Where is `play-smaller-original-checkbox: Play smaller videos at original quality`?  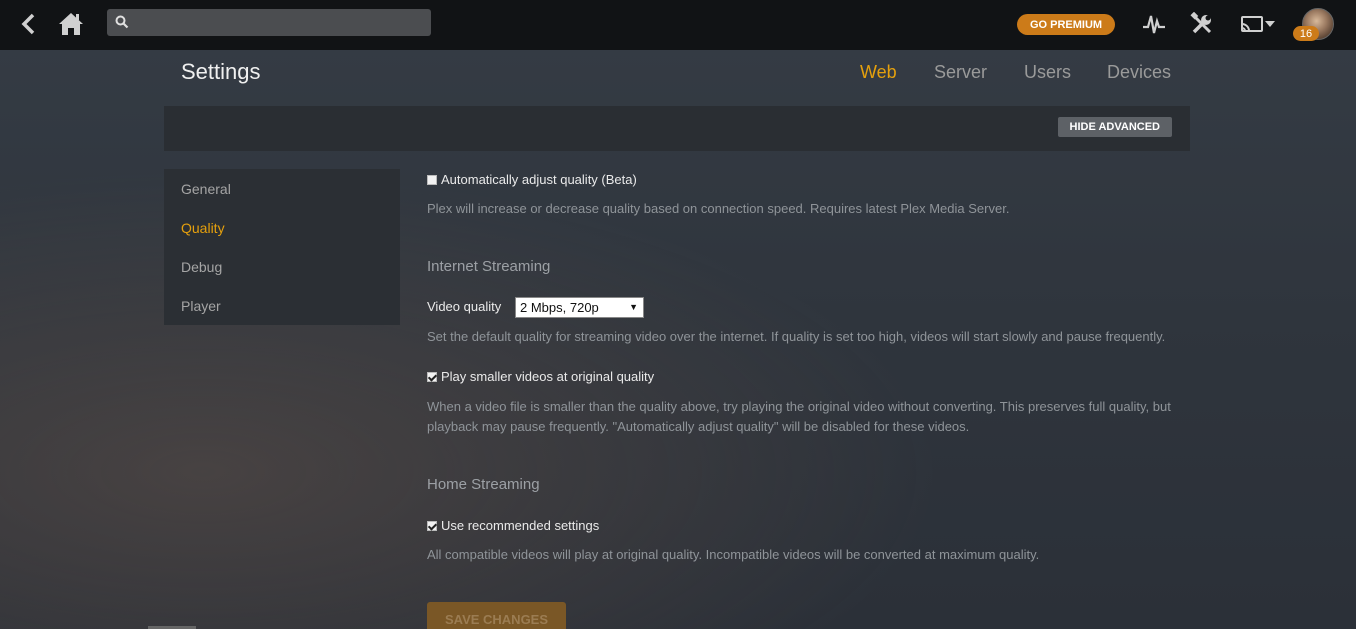
play-smaller-original-checkbox: Play smaller videos at original quality is located at coordinates (540, 376).